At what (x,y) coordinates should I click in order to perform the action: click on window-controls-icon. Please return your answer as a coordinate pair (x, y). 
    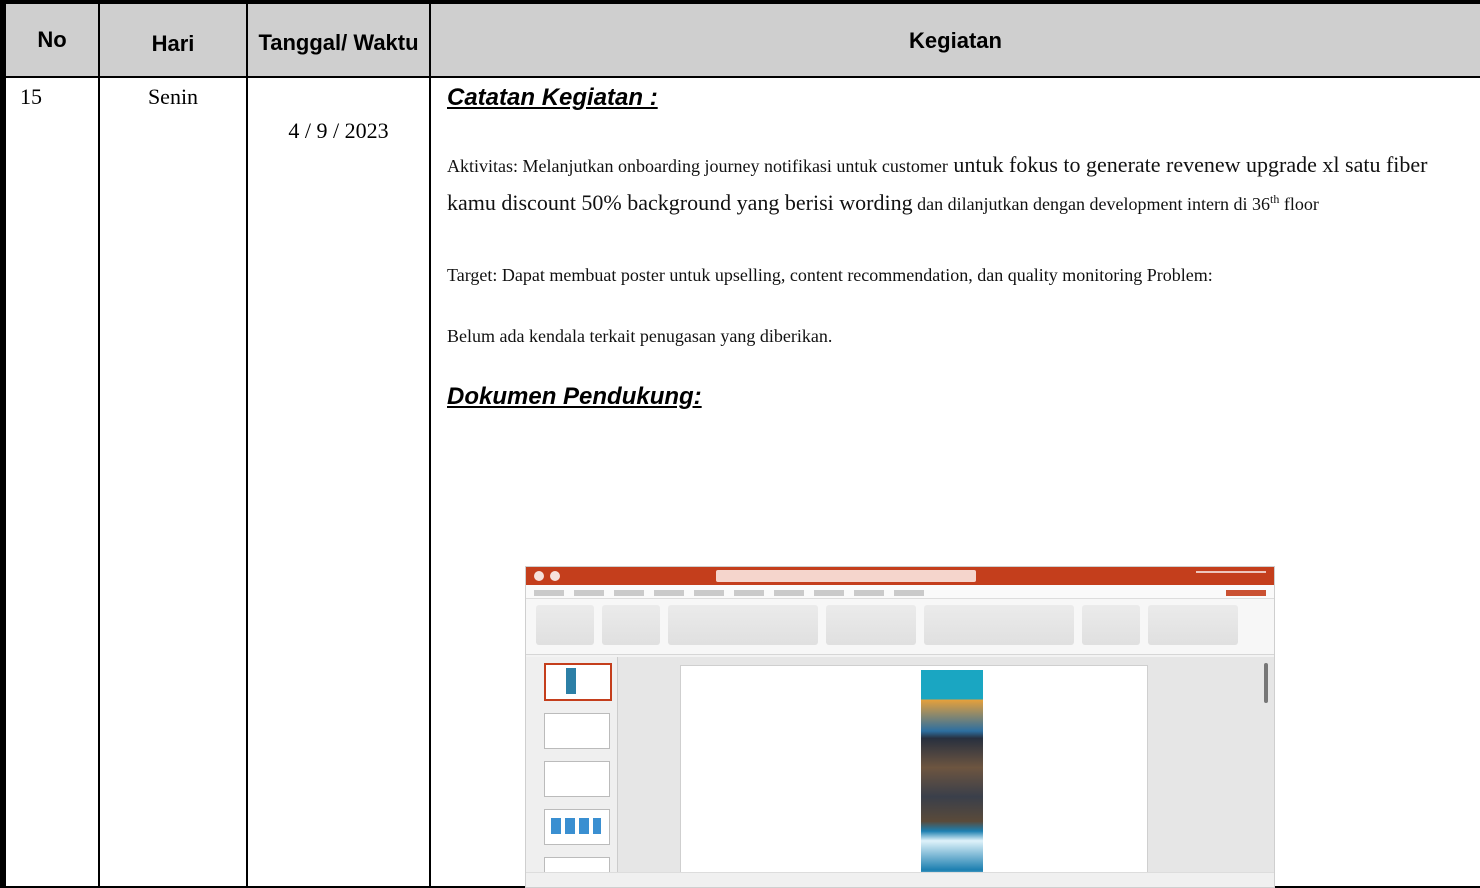
    Looking at the image, I should click on (1231, 576).